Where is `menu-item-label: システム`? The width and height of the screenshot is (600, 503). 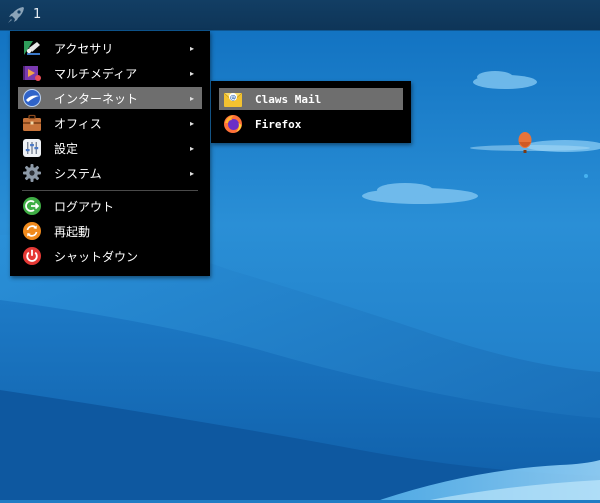
menu-item-label: システム is located at coordinates (78, 173).